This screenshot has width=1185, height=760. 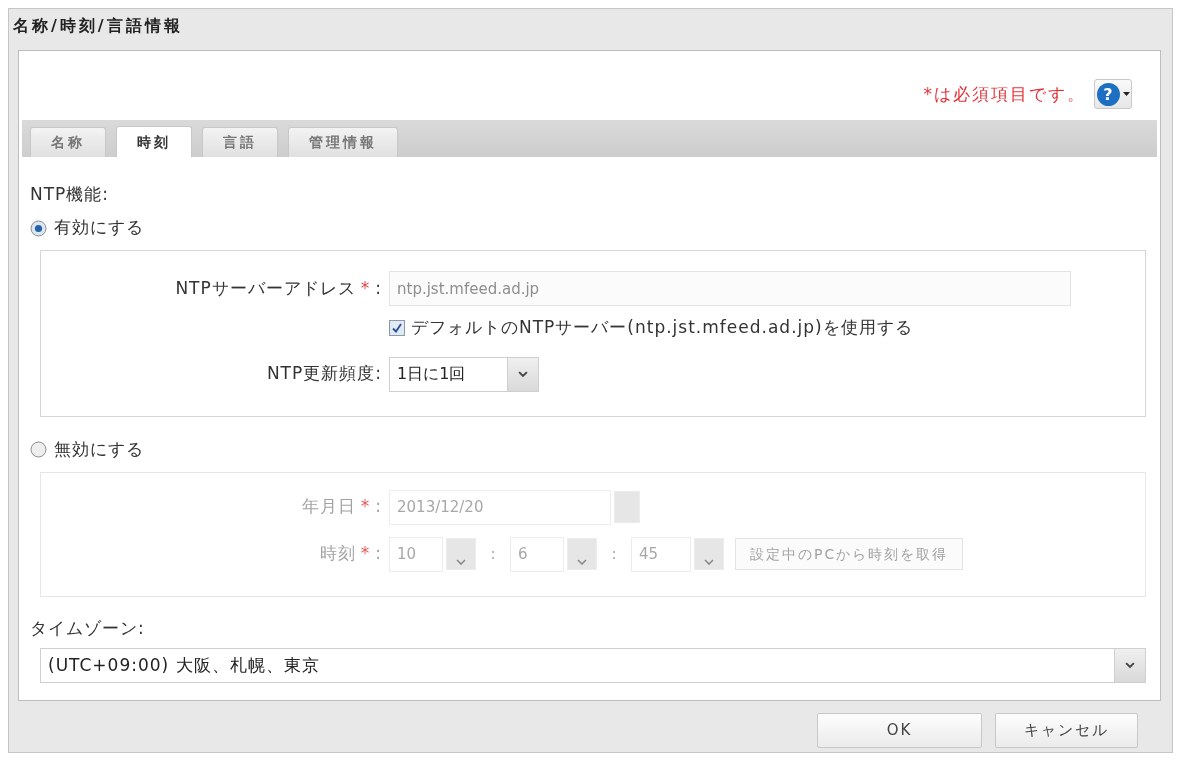 What do you see at coordinates (99, 449) in the screenshot?
I see `radio-label: 無効にする` at bounding box center [99, 449].